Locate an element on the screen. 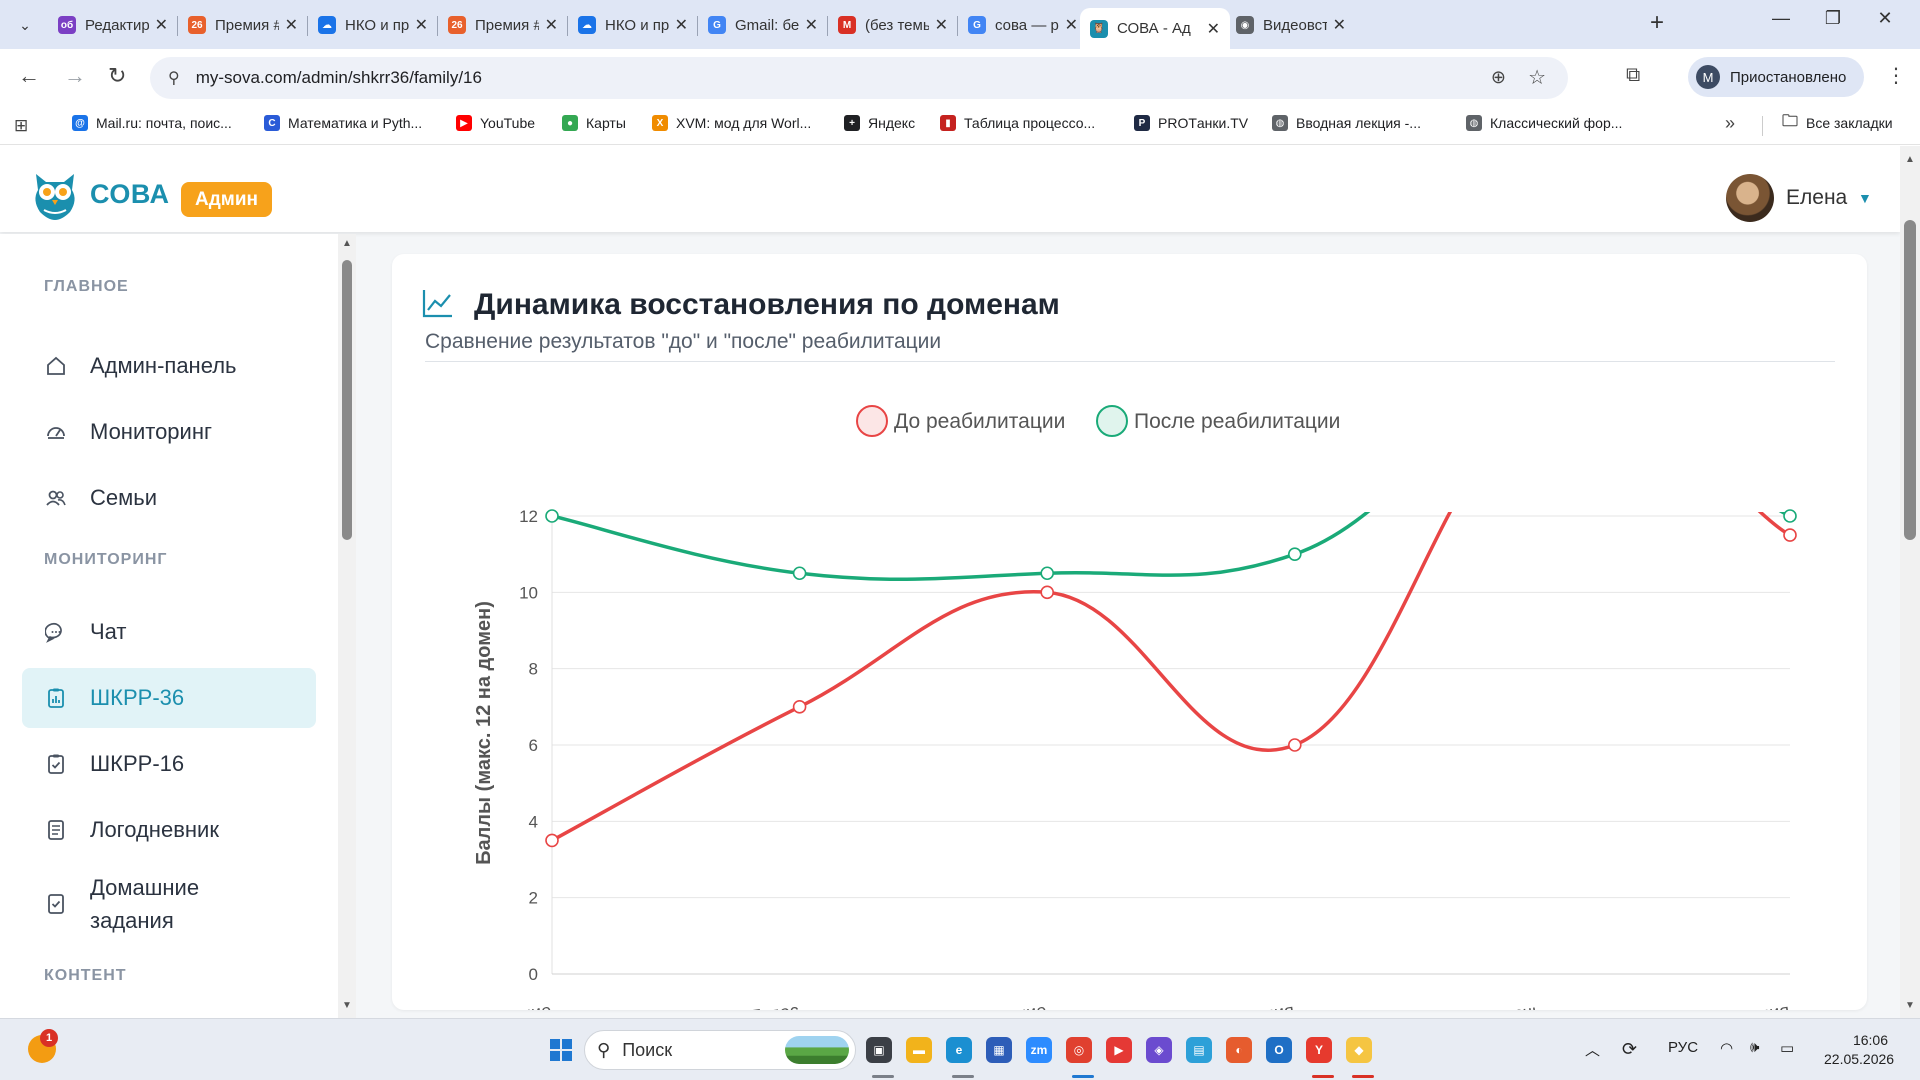 The height and width of the screenshot is (1080, 1920). profile-button: M Приостановлено is located at coordinates (1776, 77).